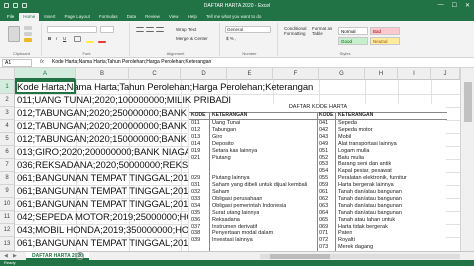  I want to click on column-header-f: F, so click(296, 74).